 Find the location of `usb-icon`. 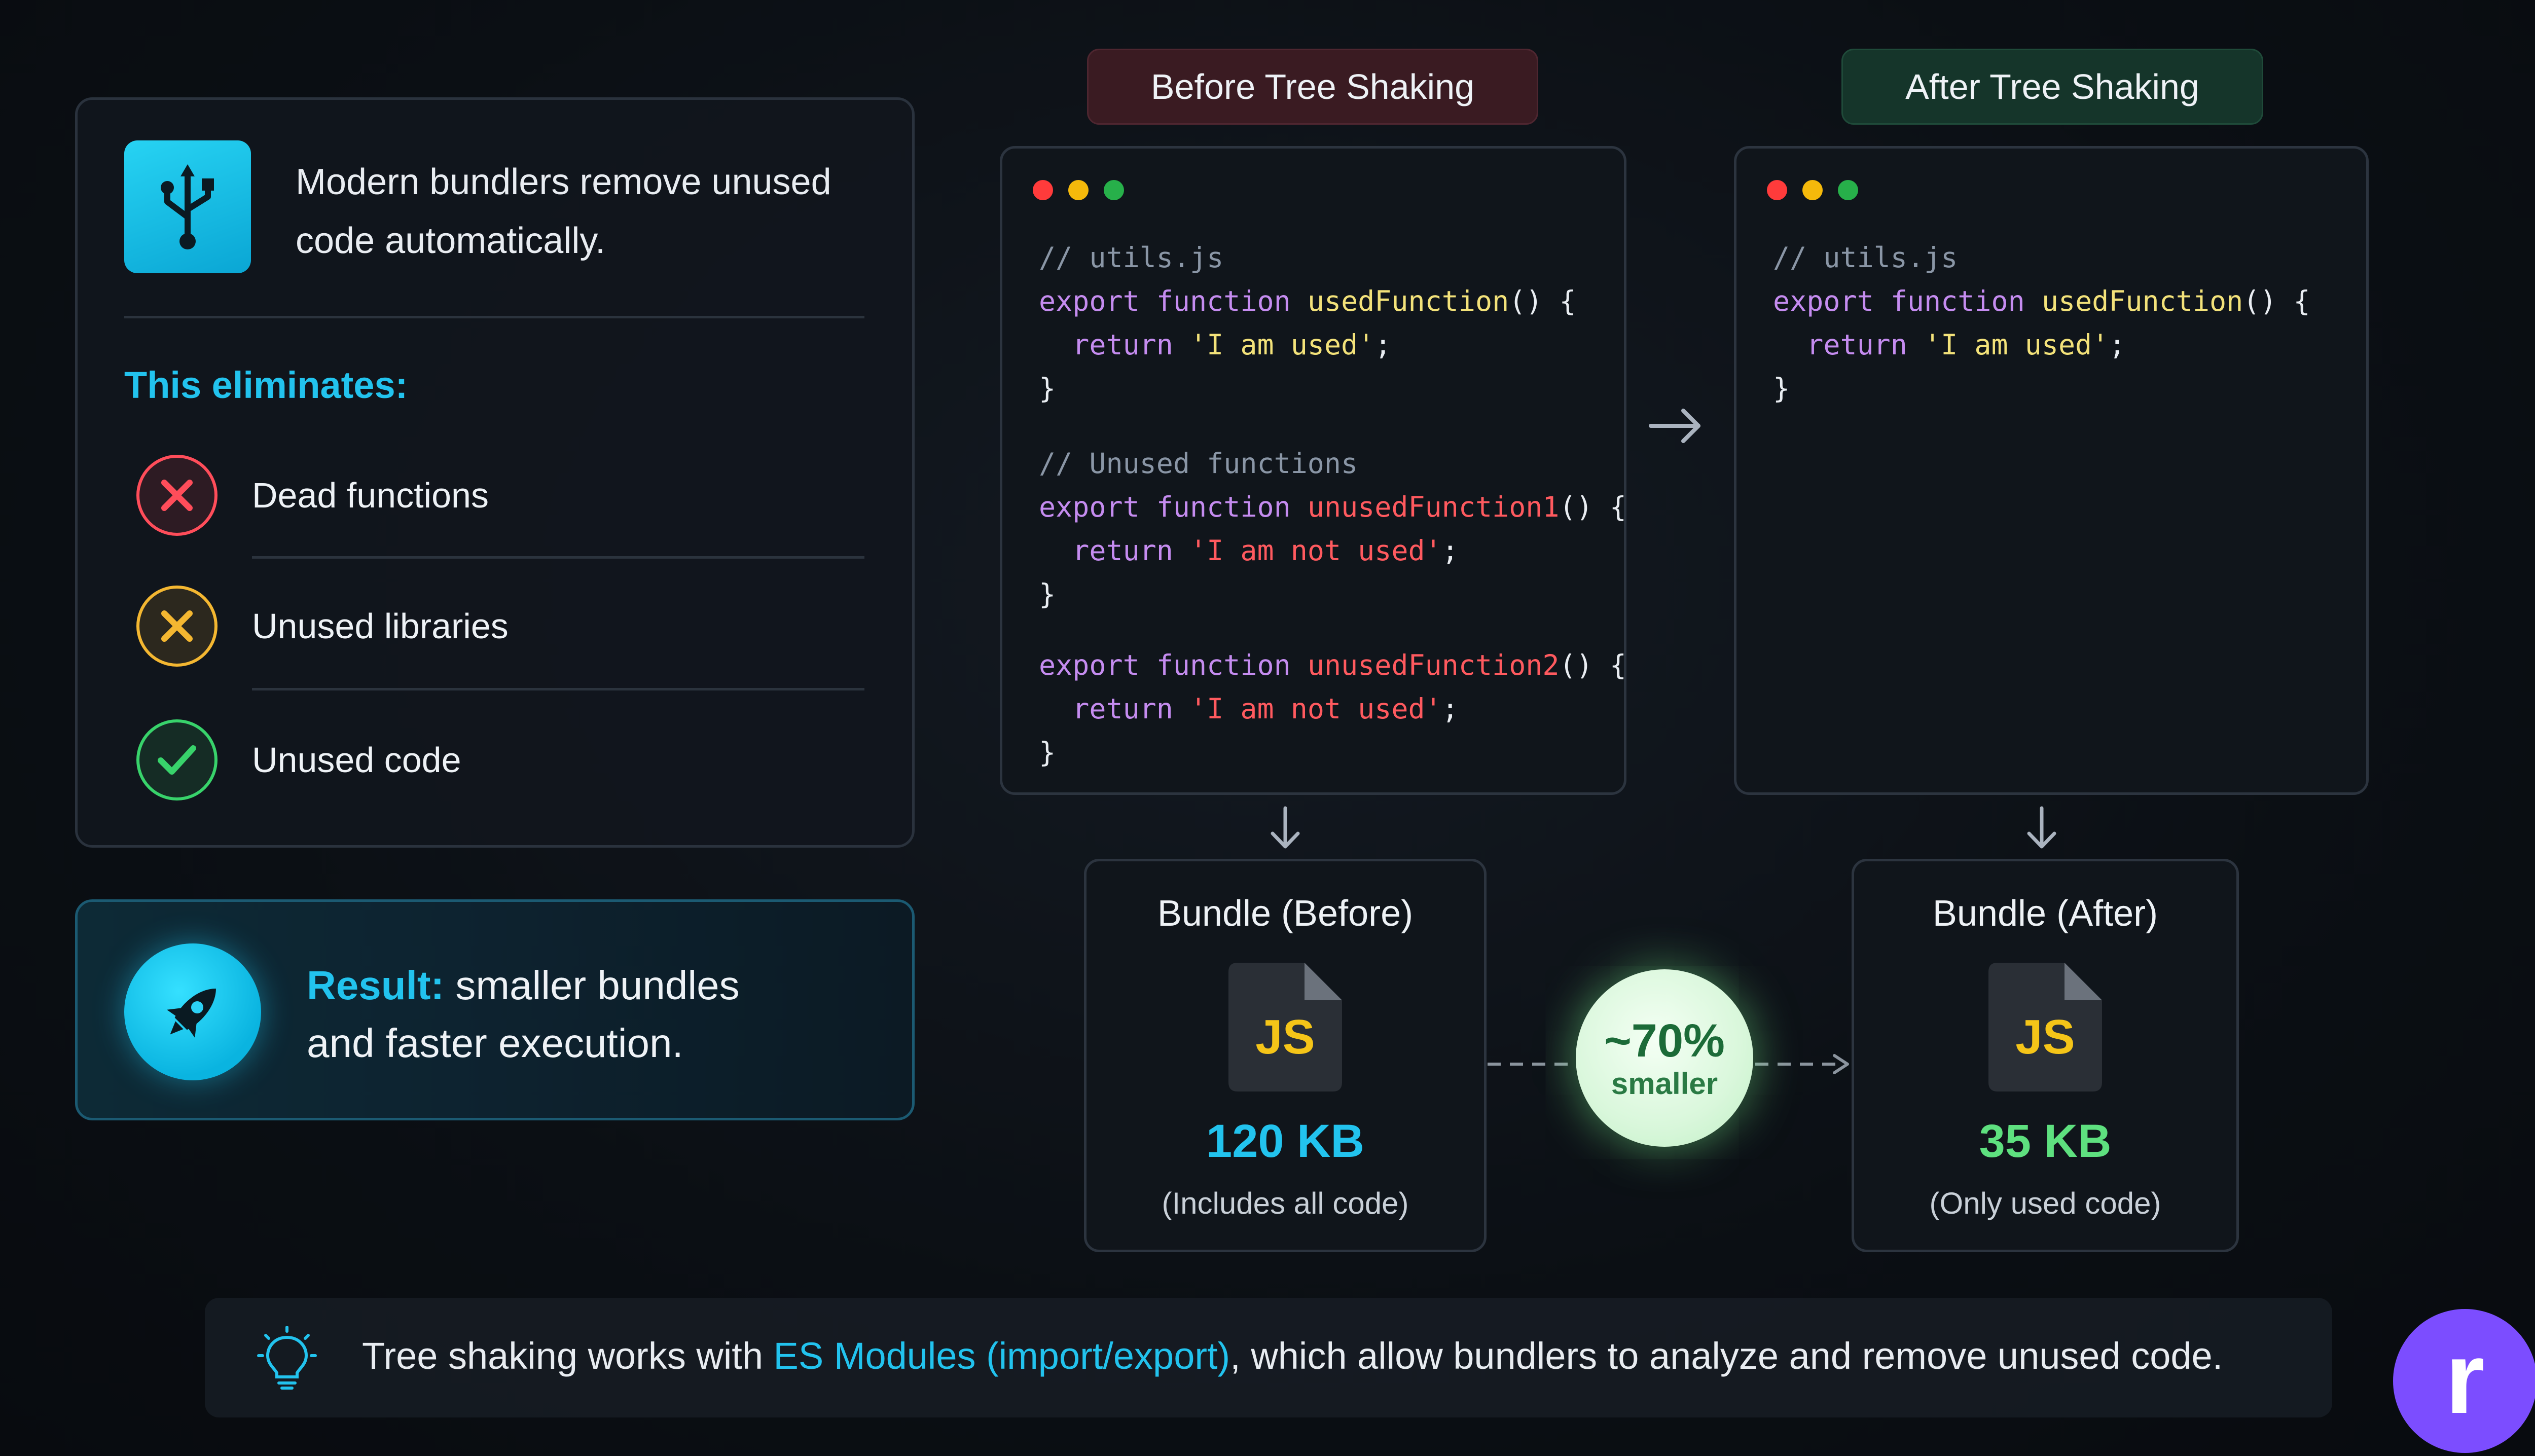

usb-icon is located at coordinates (187, 206).